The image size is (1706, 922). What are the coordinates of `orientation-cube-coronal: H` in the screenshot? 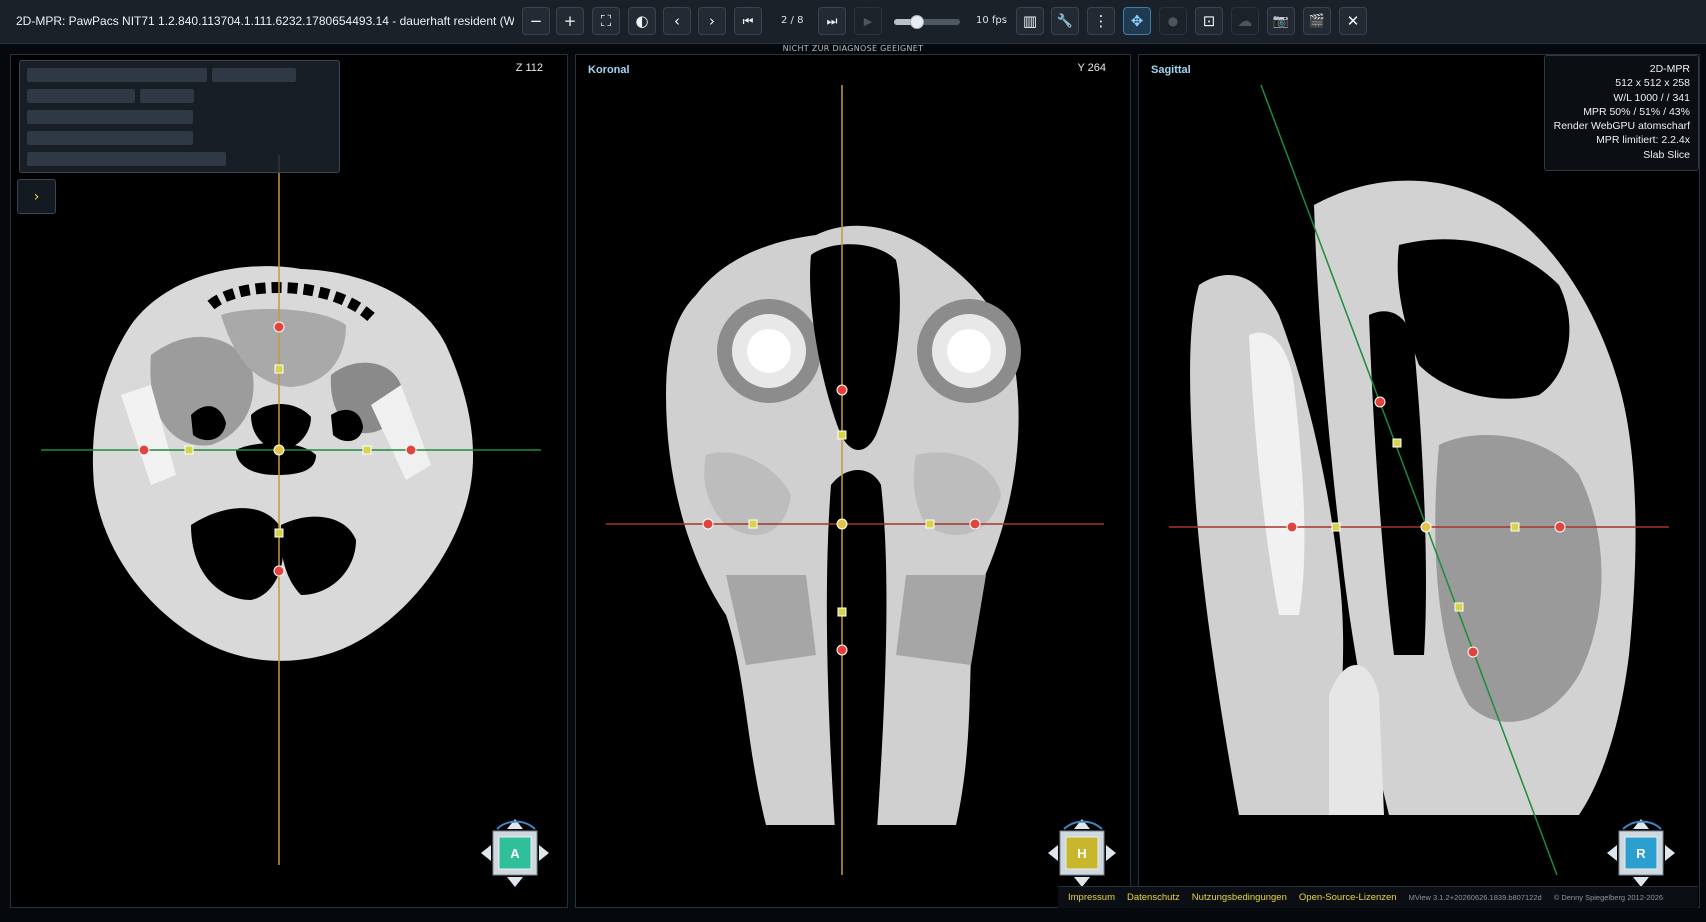 It's located at (1082, 853).